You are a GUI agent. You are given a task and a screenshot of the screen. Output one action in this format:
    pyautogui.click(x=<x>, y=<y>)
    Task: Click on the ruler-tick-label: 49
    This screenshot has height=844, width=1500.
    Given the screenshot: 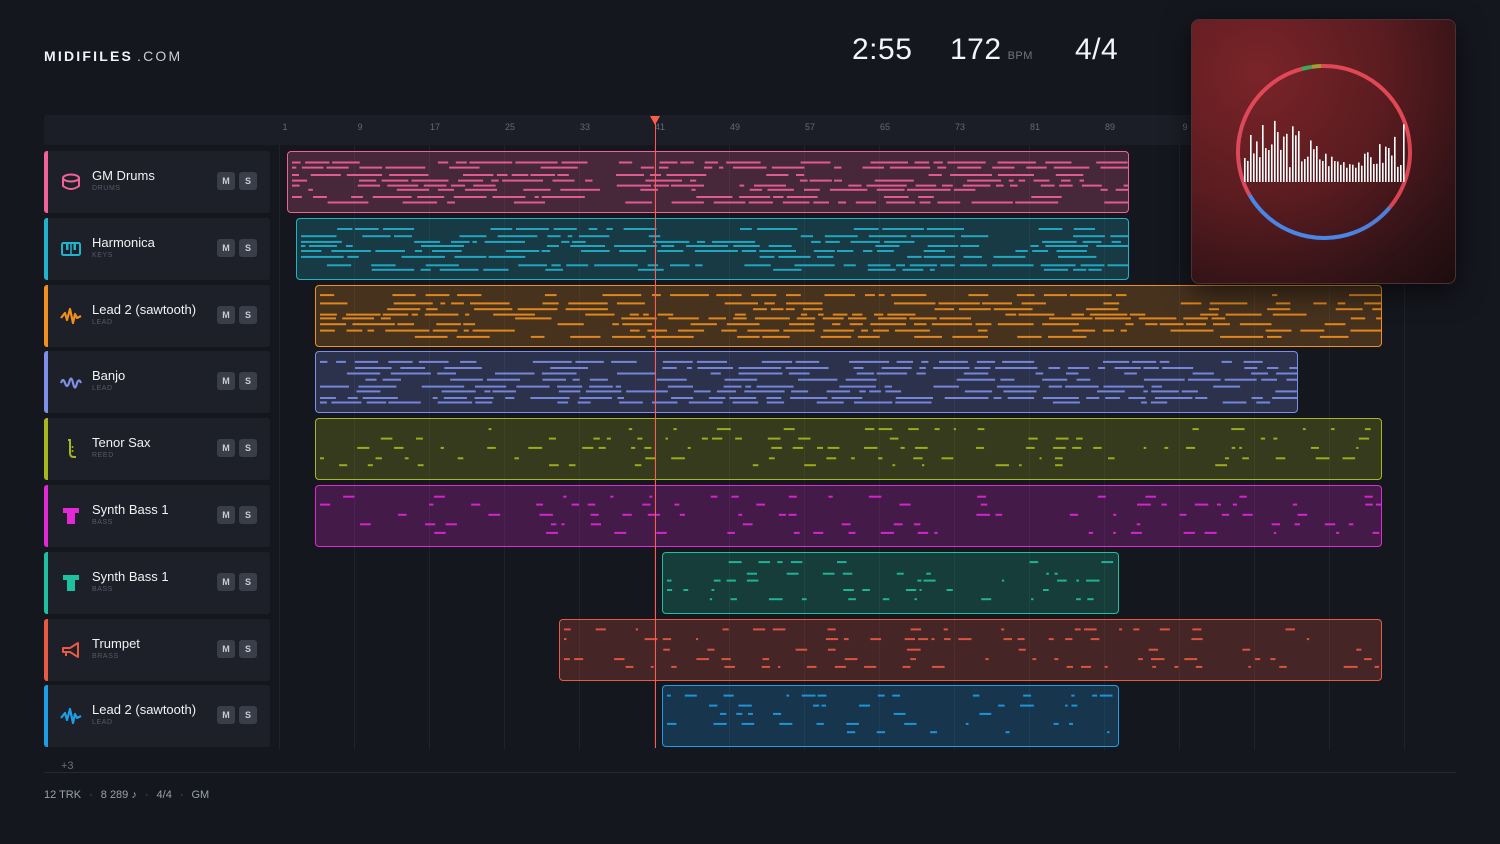 What is the action you would take?
    pyautogui.click(x=735, y=127)
    